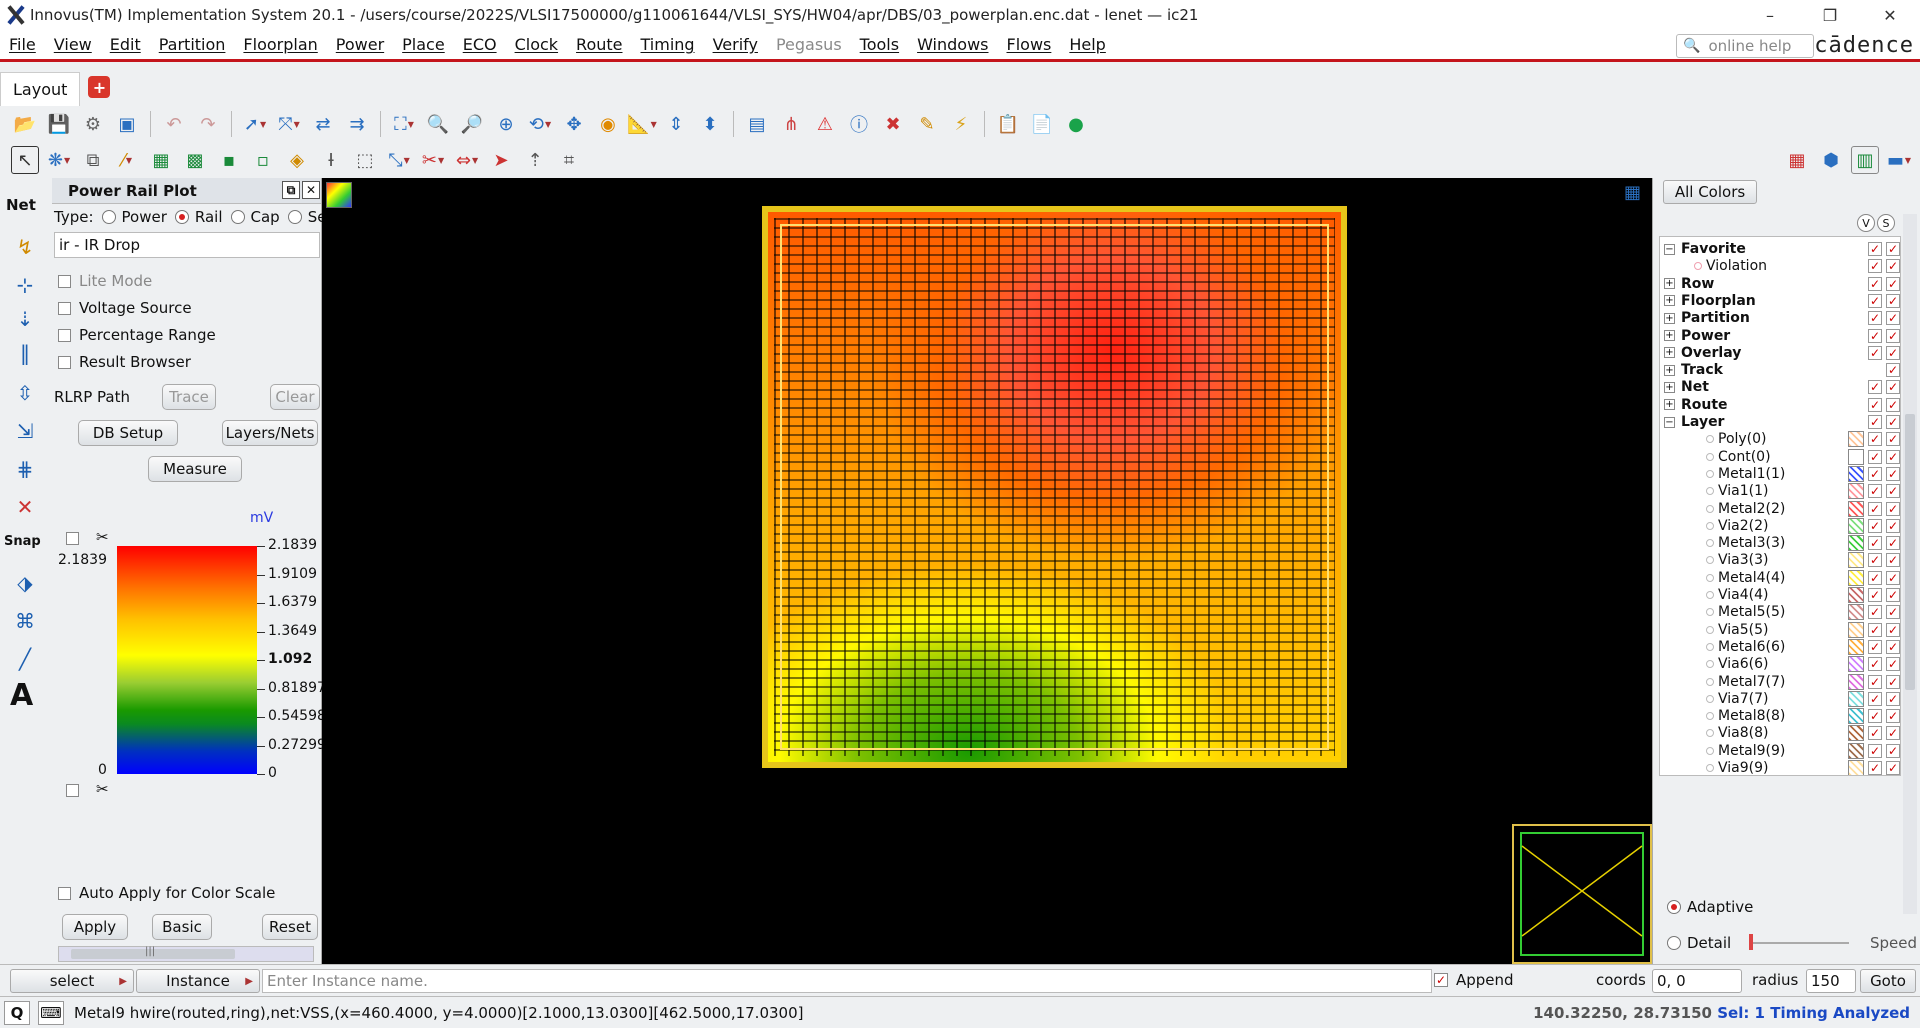 Image resolution: width=1920 pixels, height=1028 pixels. Describe the element at coordinates (189, 397) in the screenshot. I see `trace-button: Trace` at that location.